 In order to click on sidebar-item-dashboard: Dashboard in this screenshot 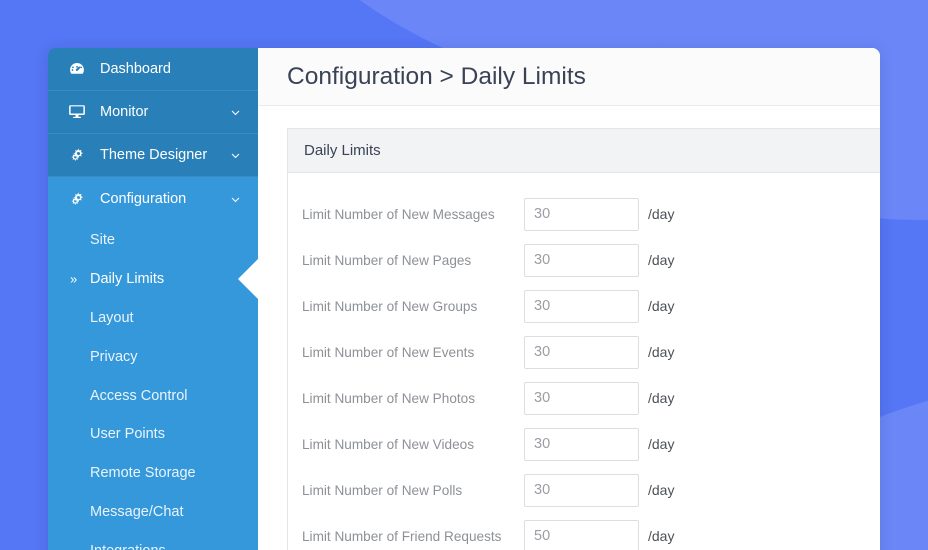, I will do `click(153, 69)`.